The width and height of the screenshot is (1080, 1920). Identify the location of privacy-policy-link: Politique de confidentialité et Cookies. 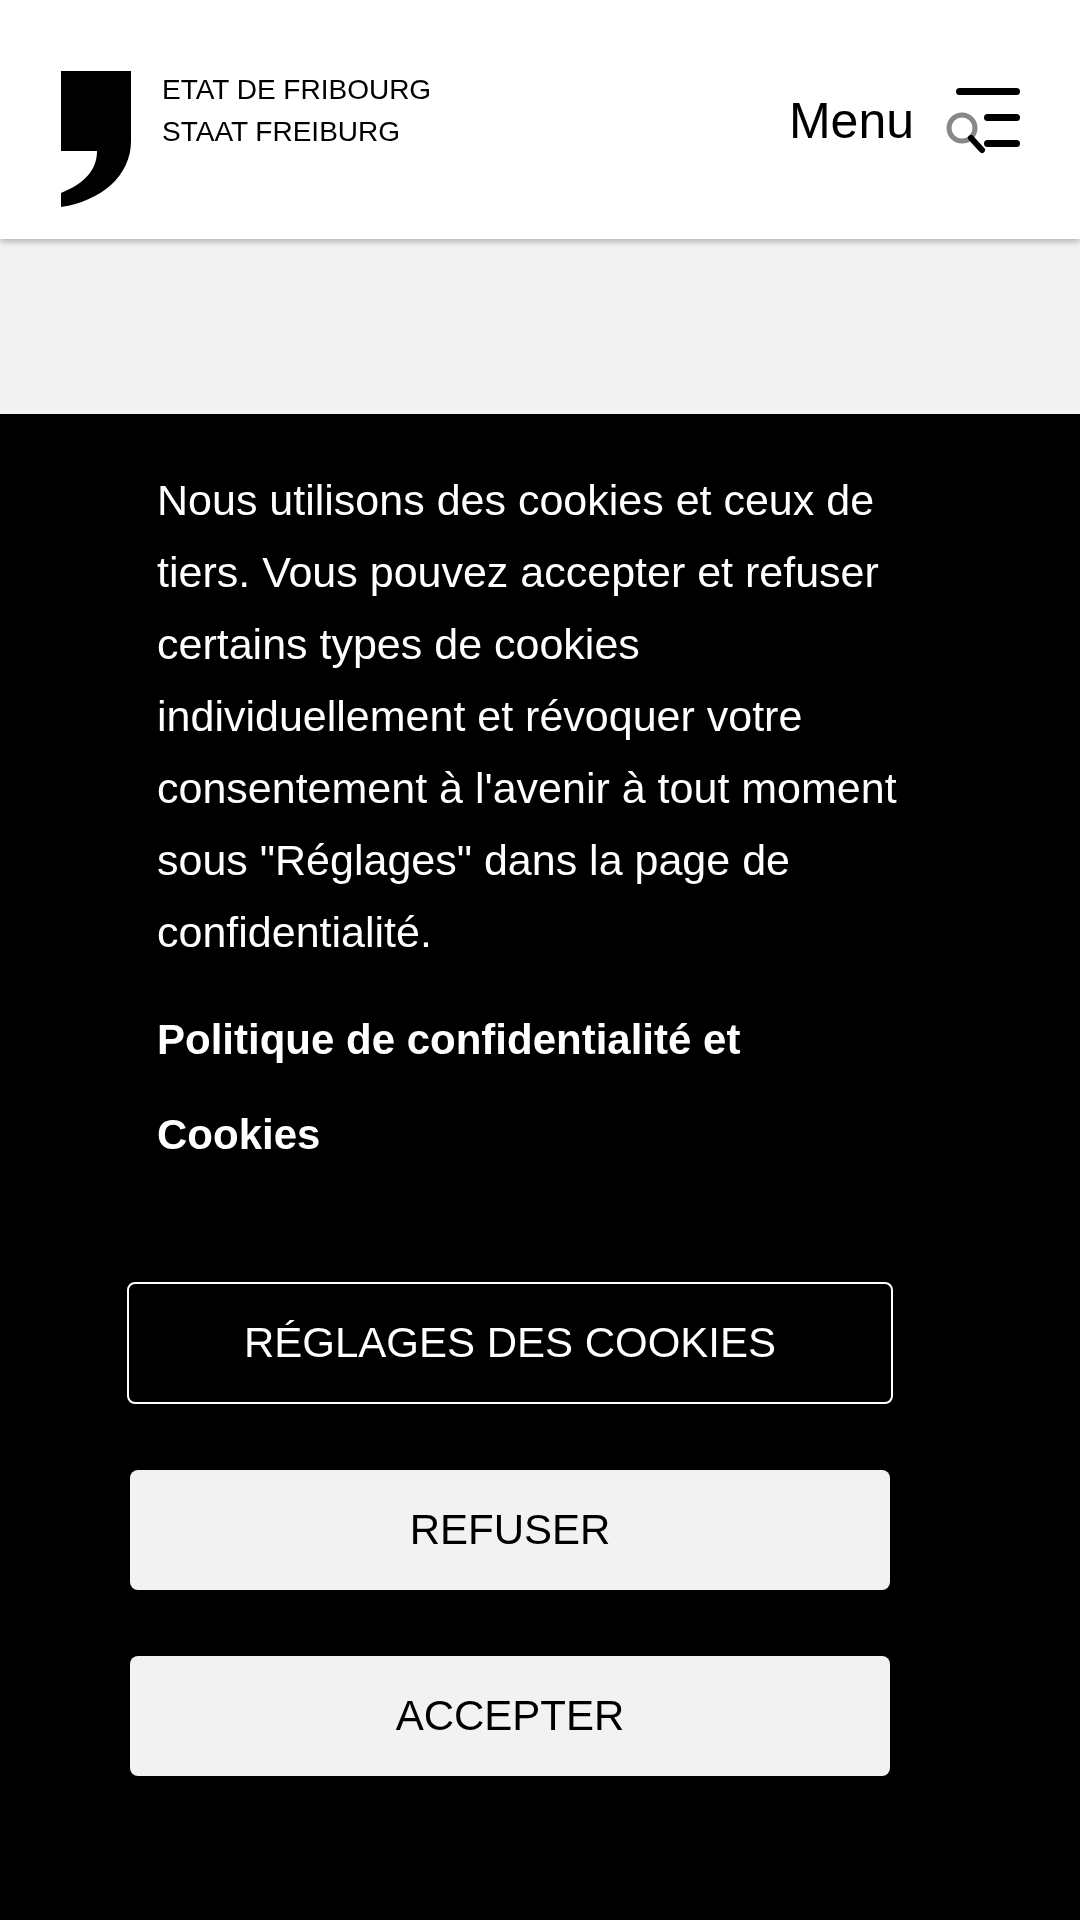
(517, 1087).